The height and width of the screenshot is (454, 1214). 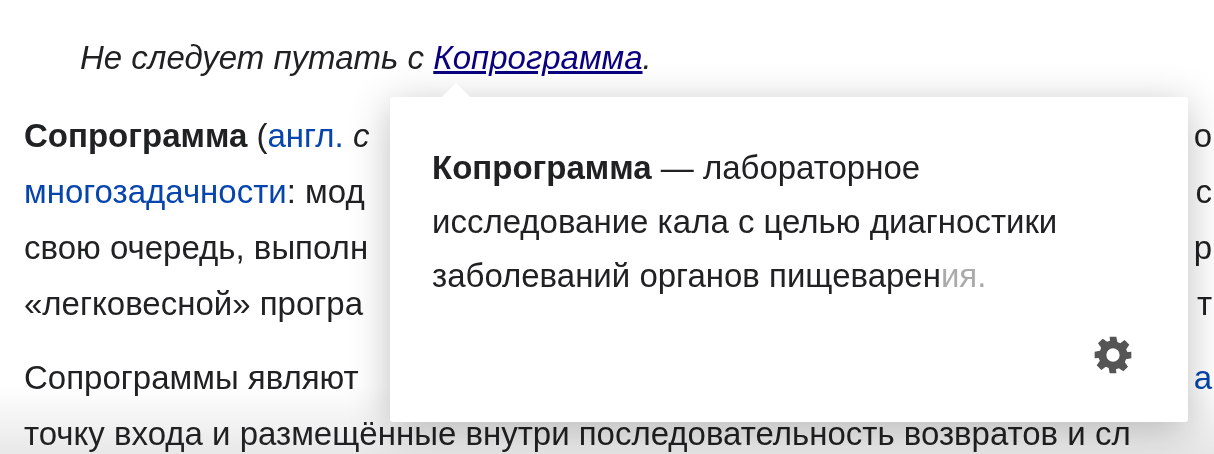 I want to click on hatnote-text: ., so click(x=647, y=57).